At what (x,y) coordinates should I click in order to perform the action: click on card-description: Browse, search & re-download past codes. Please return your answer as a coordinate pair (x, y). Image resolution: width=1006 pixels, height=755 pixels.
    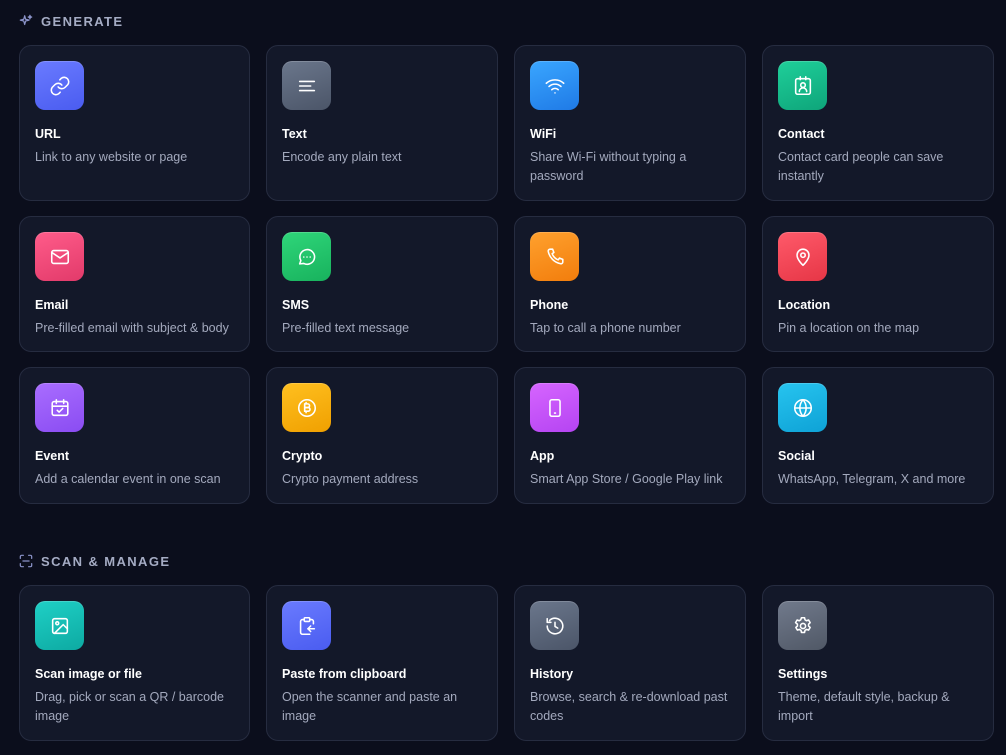
    Looking at the image, I should click on (629, 706).